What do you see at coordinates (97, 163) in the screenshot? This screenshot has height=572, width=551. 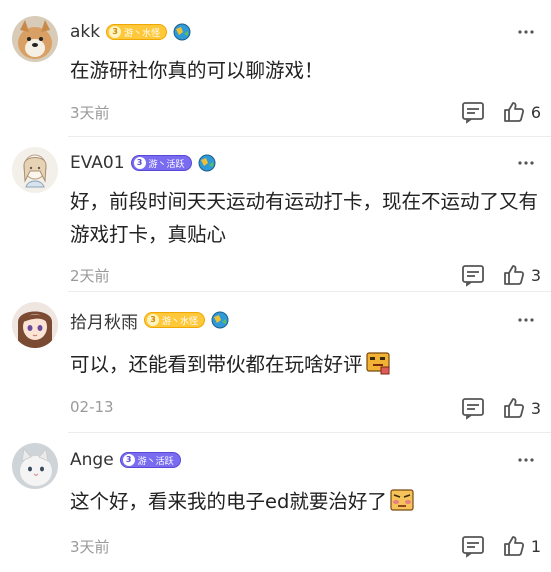 I see `username: EVA01` at bounding box center [97, 163].